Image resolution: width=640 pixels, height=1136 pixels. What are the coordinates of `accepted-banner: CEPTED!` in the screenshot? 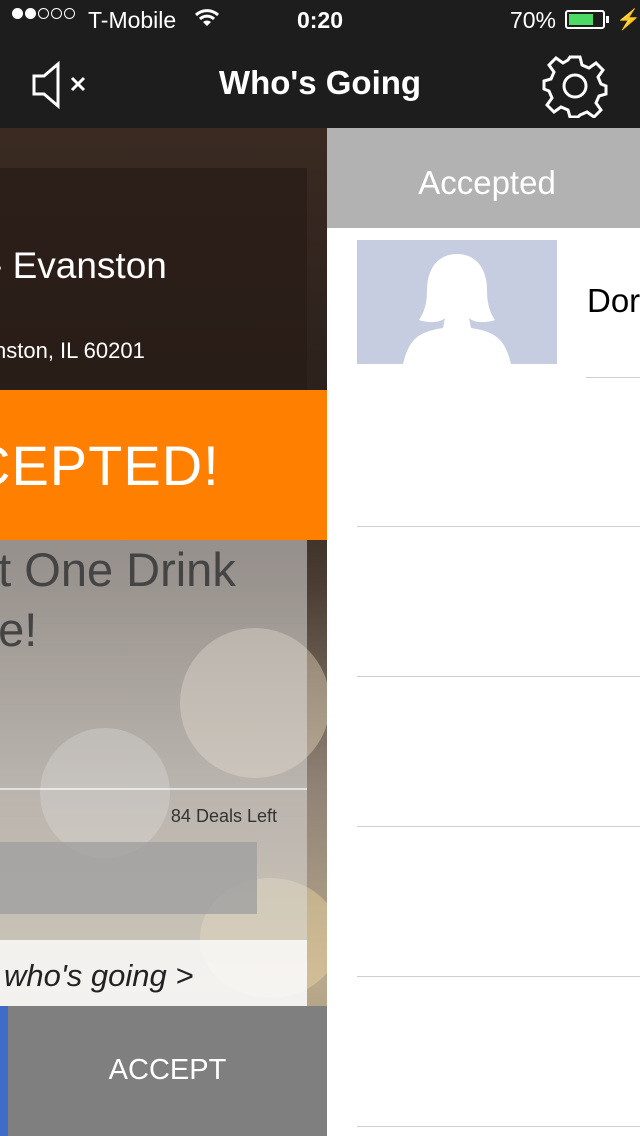 It's located at (163, 465).